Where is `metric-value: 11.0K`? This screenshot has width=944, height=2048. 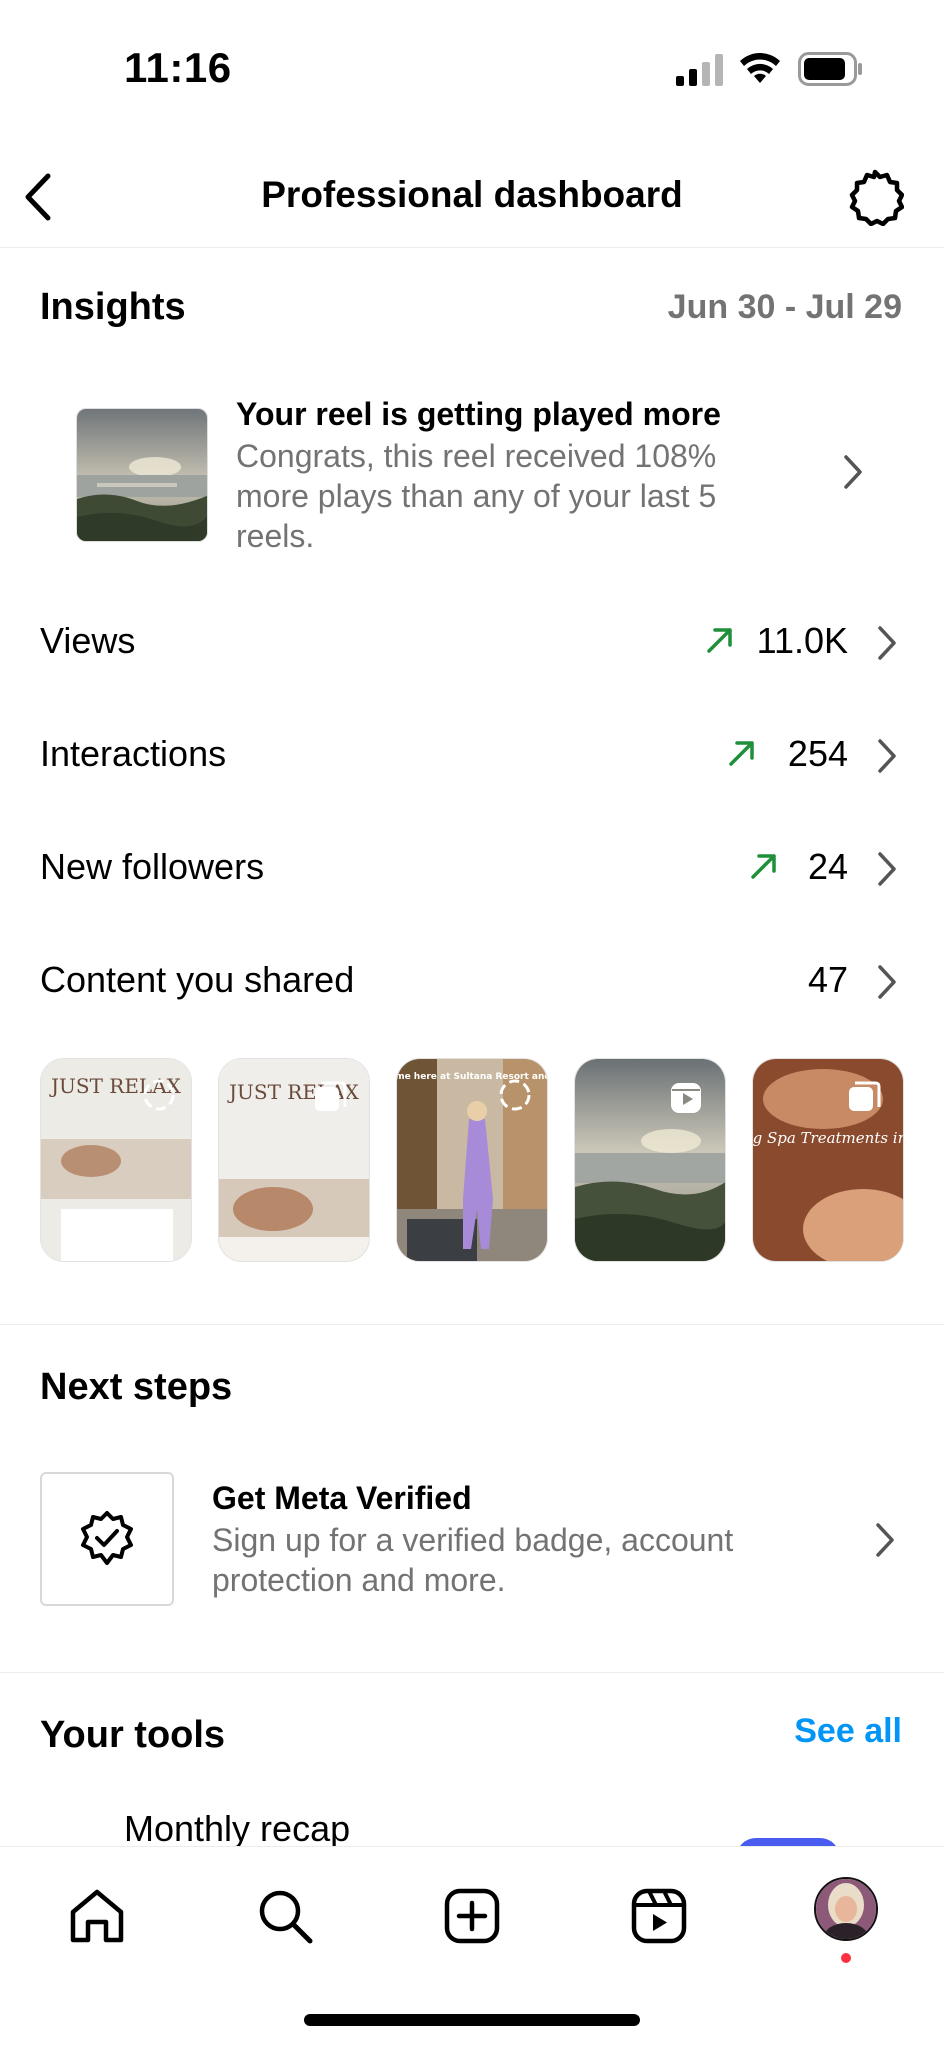
metric-value: 11.0K is located at coordinates (802, 640).